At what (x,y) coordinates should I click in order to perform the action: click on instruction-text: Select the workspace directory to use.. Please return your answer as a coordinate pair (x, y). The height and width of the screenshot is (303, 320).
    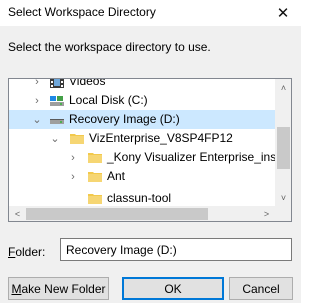
    Looking at the image, I should click on (109, 47).